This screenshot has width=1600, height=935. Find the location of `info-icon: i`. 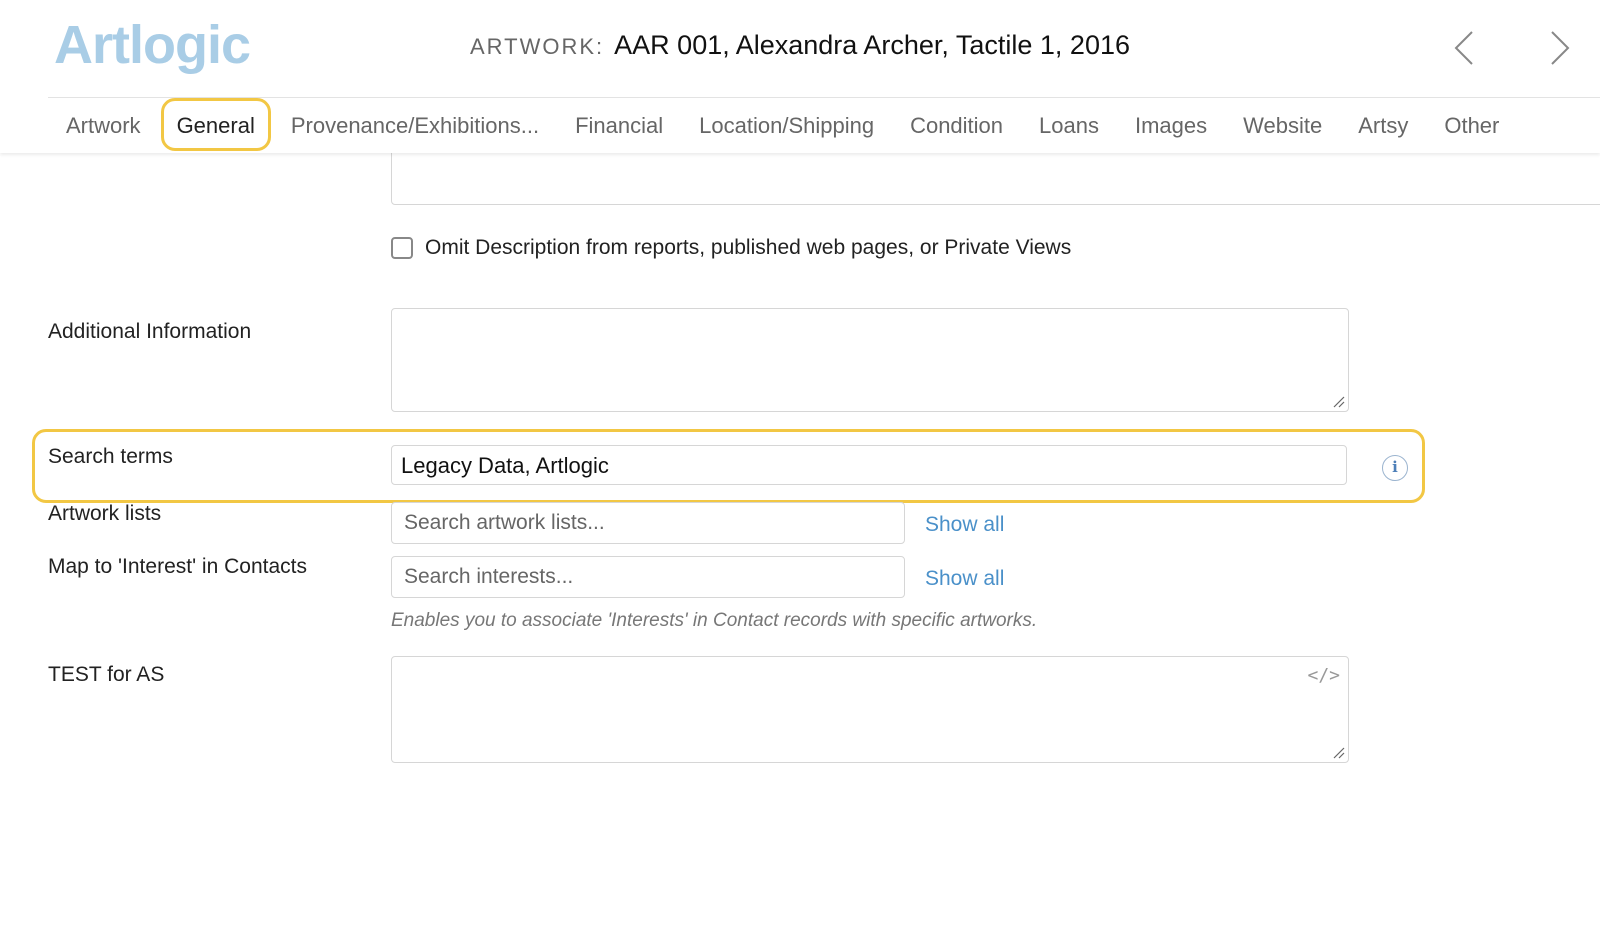

info-icon: i is located at coordinates (1395, 468).